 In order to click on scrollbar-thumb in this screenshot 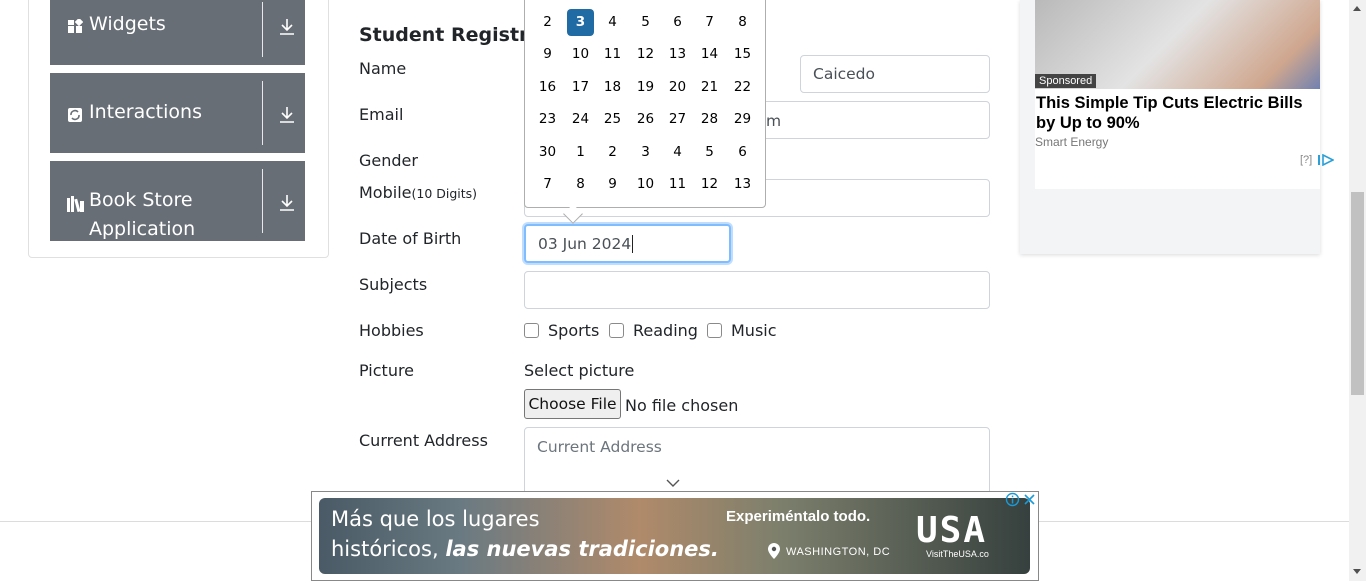, I will do `click(1357, 293)`.